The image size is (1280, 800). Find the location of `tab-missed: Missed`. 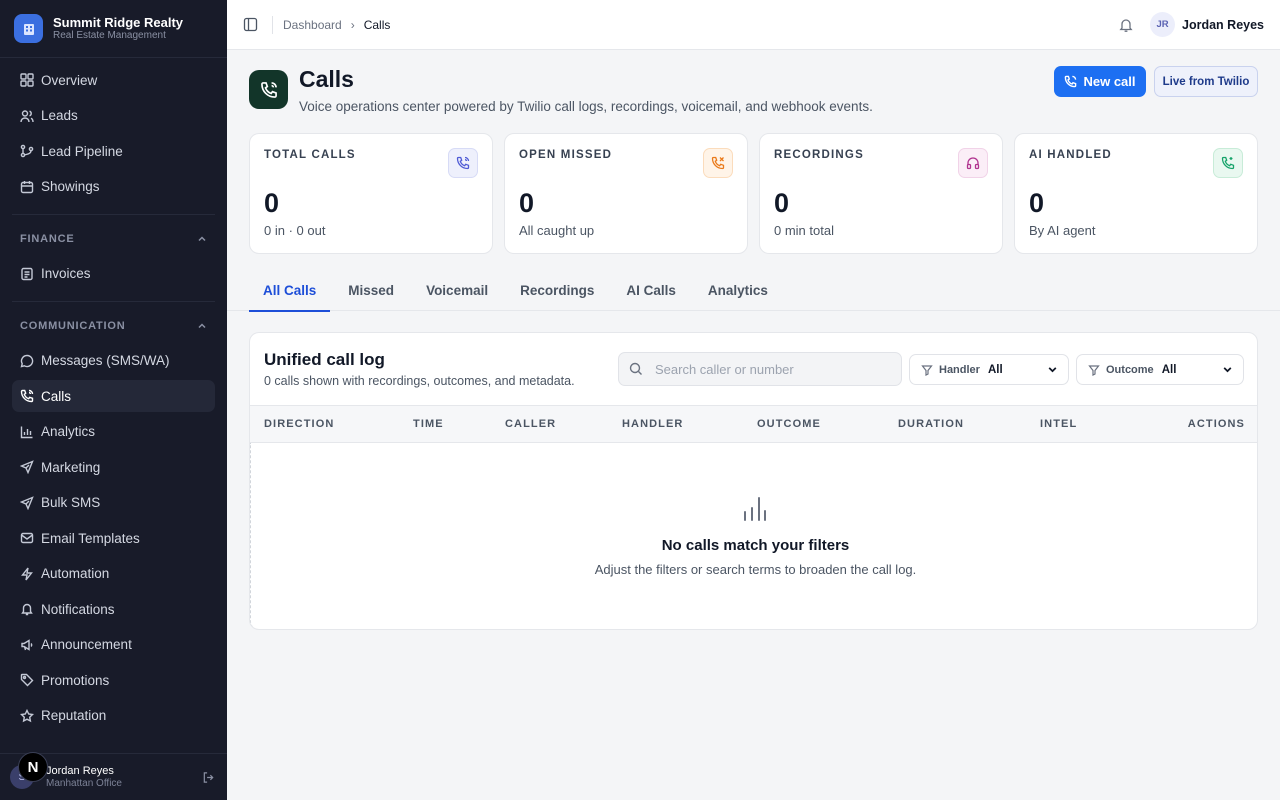

tab-missed: Missed is located at coordinates (371, 290).